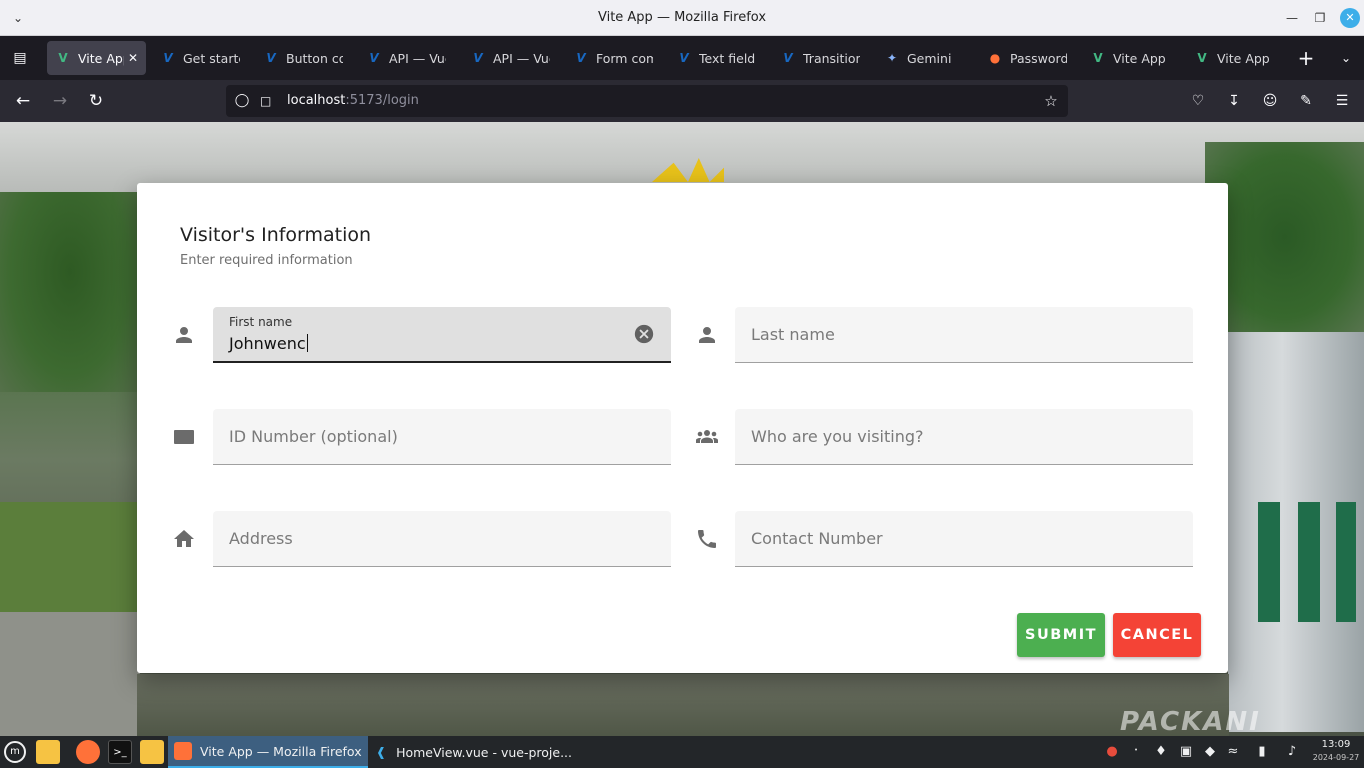 Image resolution: width=1364 pixels, height=768 pixels. Describe the element at coordinates (120, 752) in the screenshot. I see `terminal-icon: >_` at that location.